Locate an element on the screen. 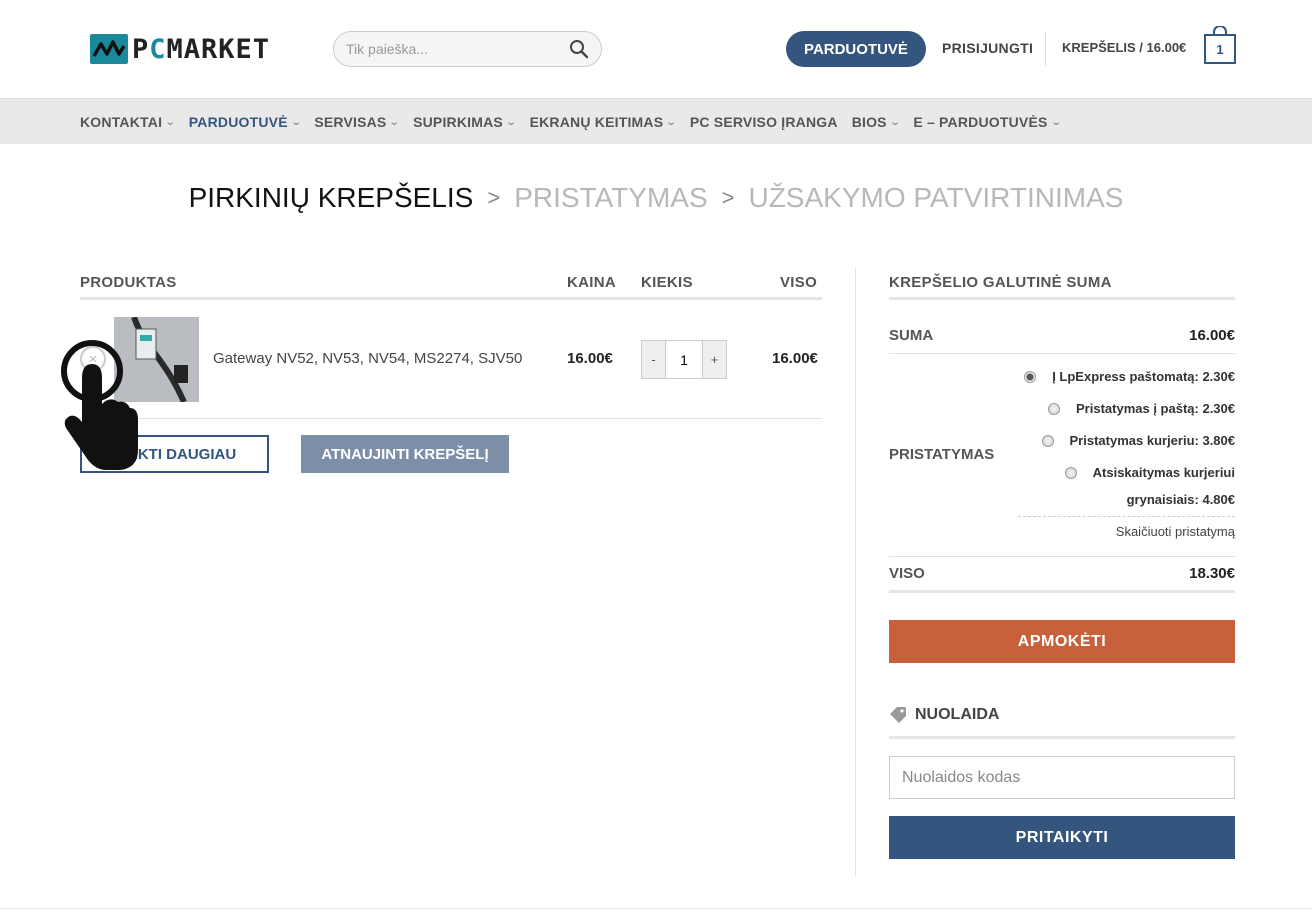  cart-totals-heading: KREPŠELIO GALUTINĖ SUMA is located at coordinates (1000, 282).